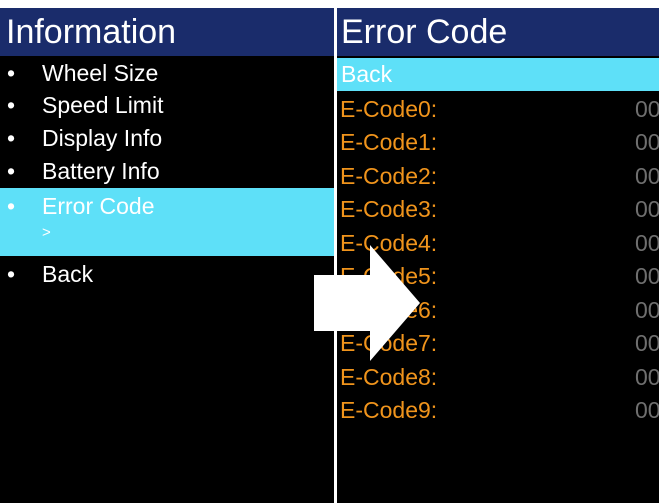 The image size is (659, 503). What do you see at coordinates (389, 410) in the screenshot?
I see `error-code-label: E-Code9:` at bounding box center [389, 410].